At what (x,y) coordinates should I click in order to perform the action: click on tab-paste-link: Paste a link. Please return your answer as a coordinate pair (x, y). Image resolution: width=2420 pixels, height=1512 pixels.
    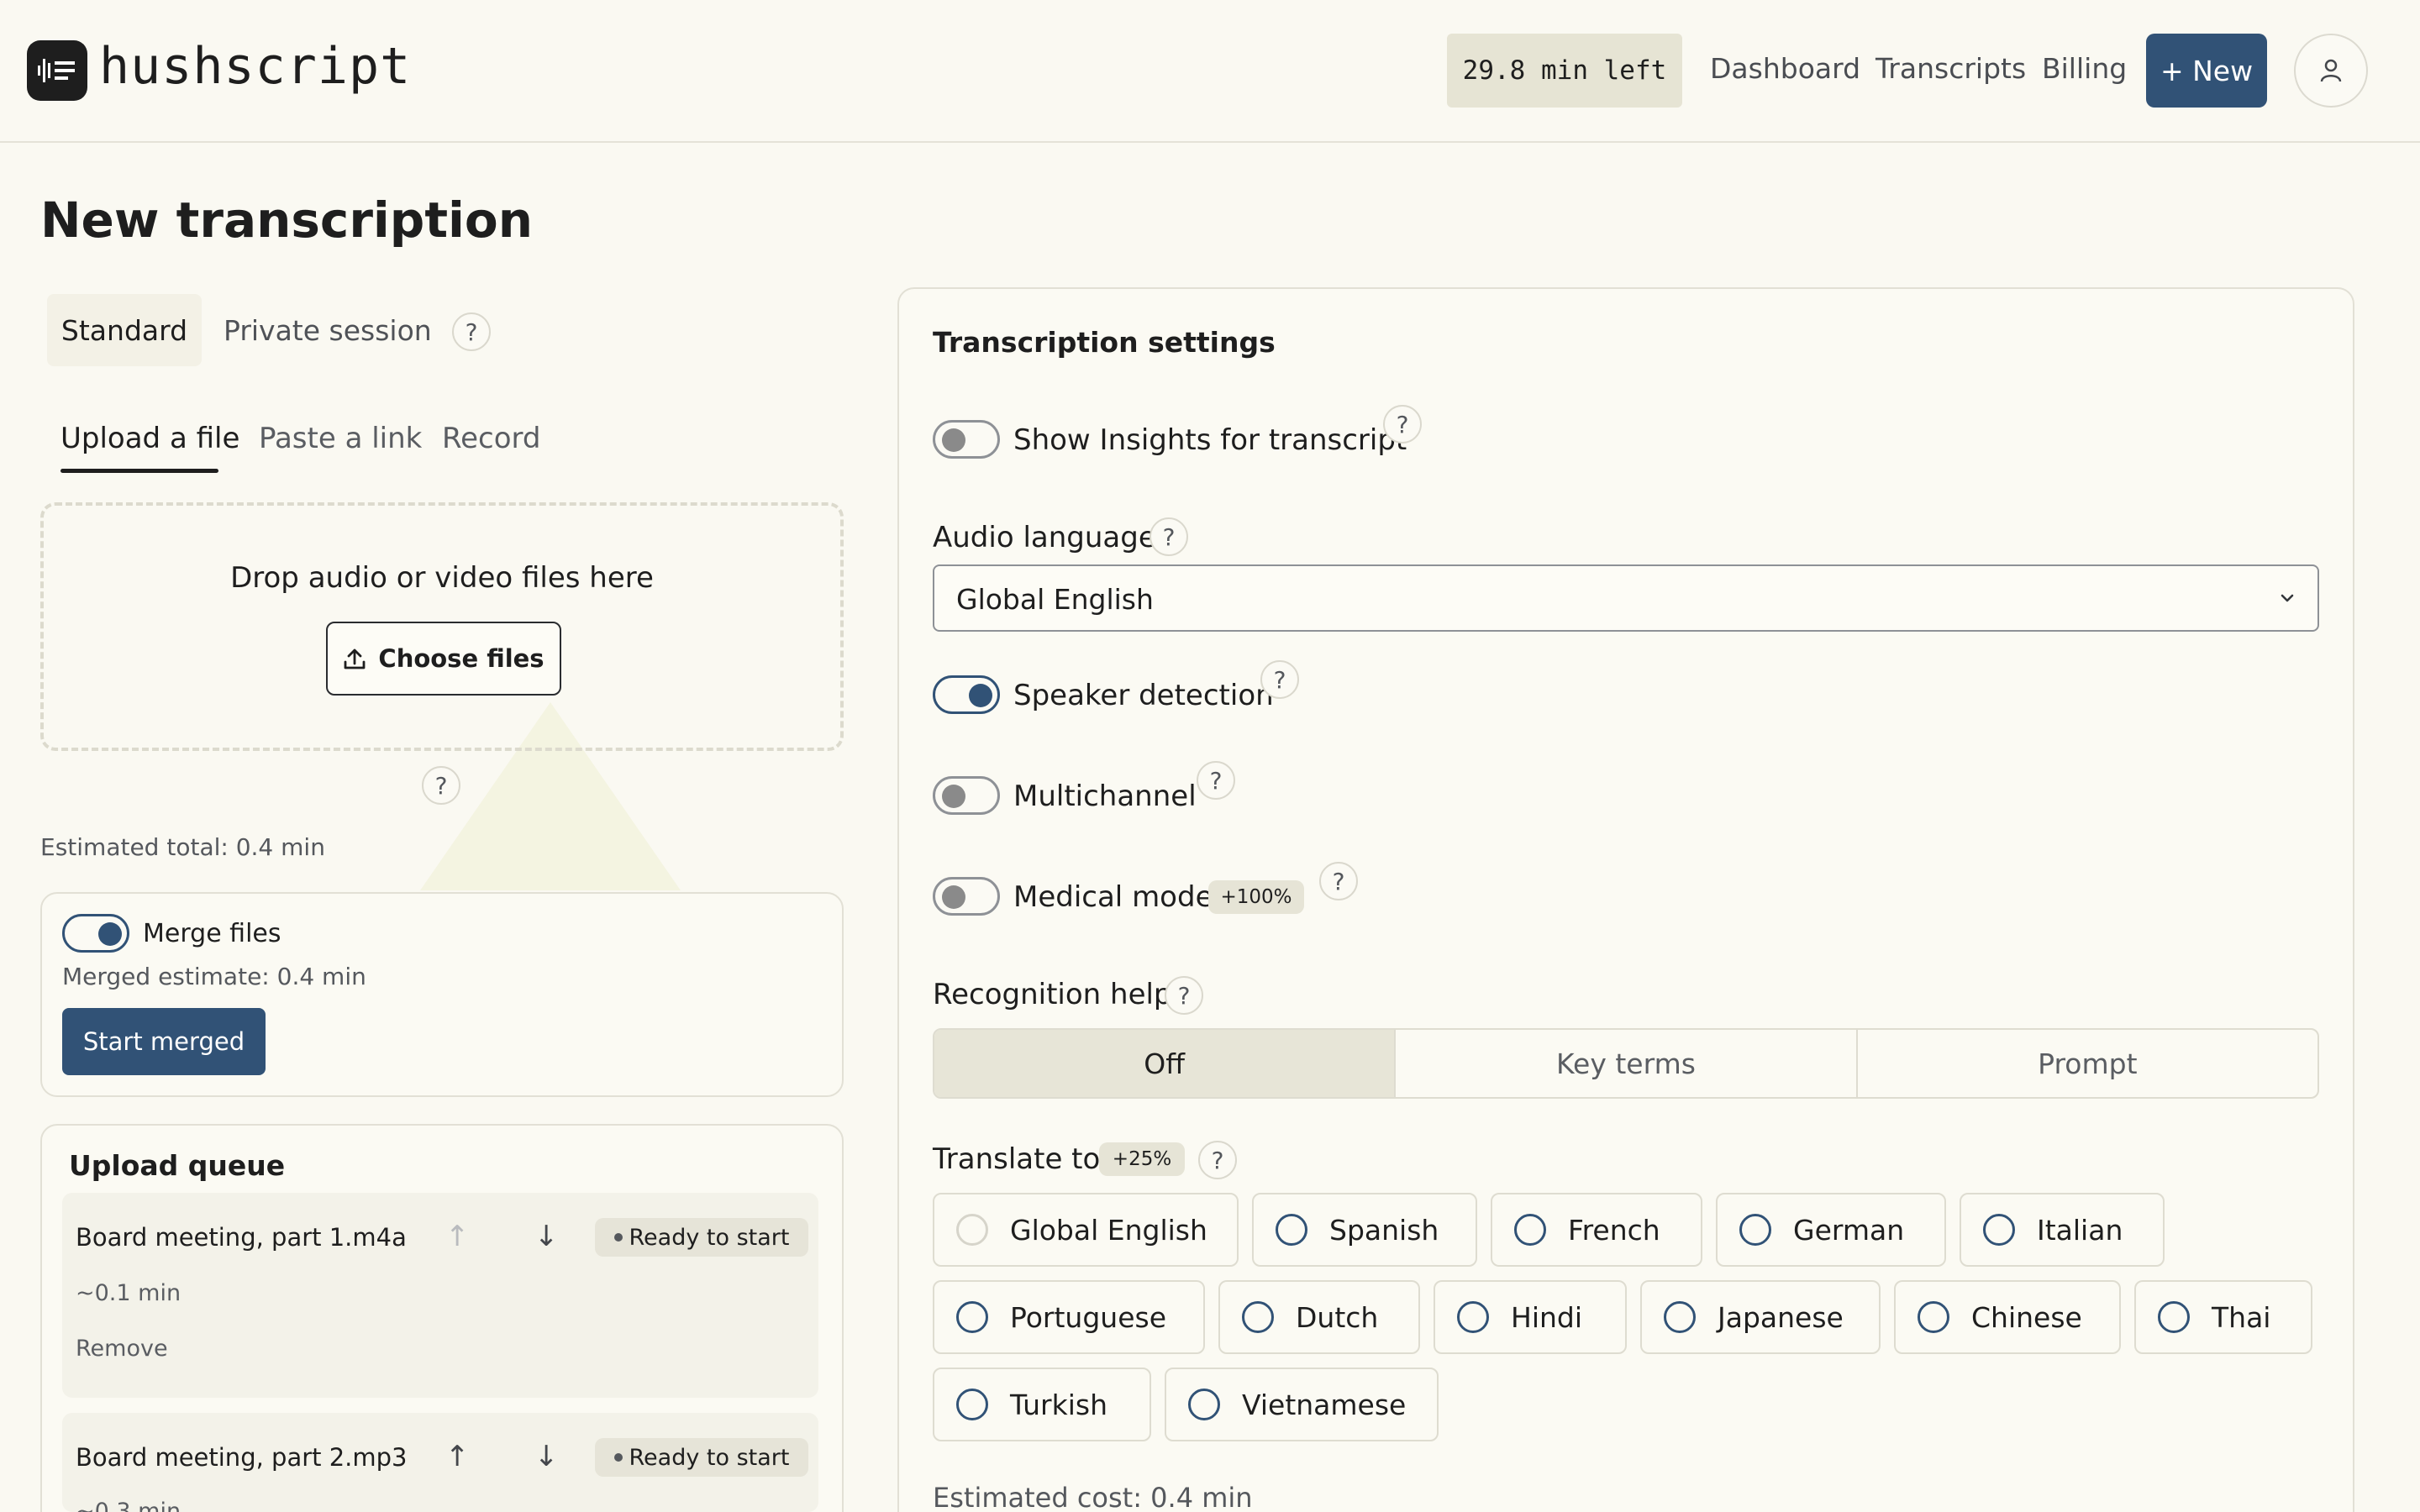
    Looking at the image, I should click on (340, 438).